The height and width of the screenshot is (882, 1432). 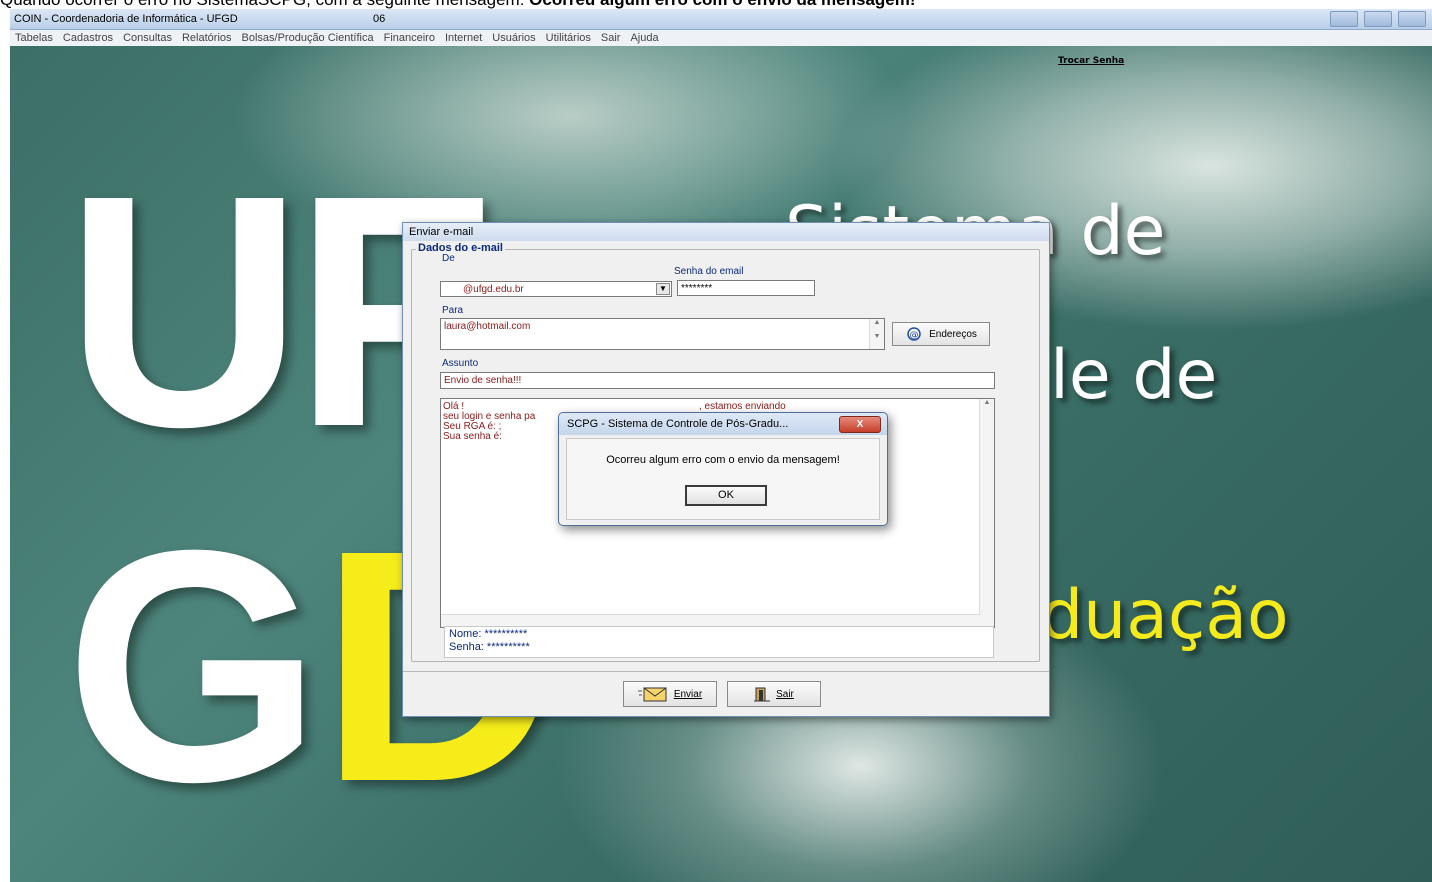 What do you see at coordinates (493, 289) in the screenshot?
I see `de-value: @ufgd.edu.br` at bounding box center [493, 289].